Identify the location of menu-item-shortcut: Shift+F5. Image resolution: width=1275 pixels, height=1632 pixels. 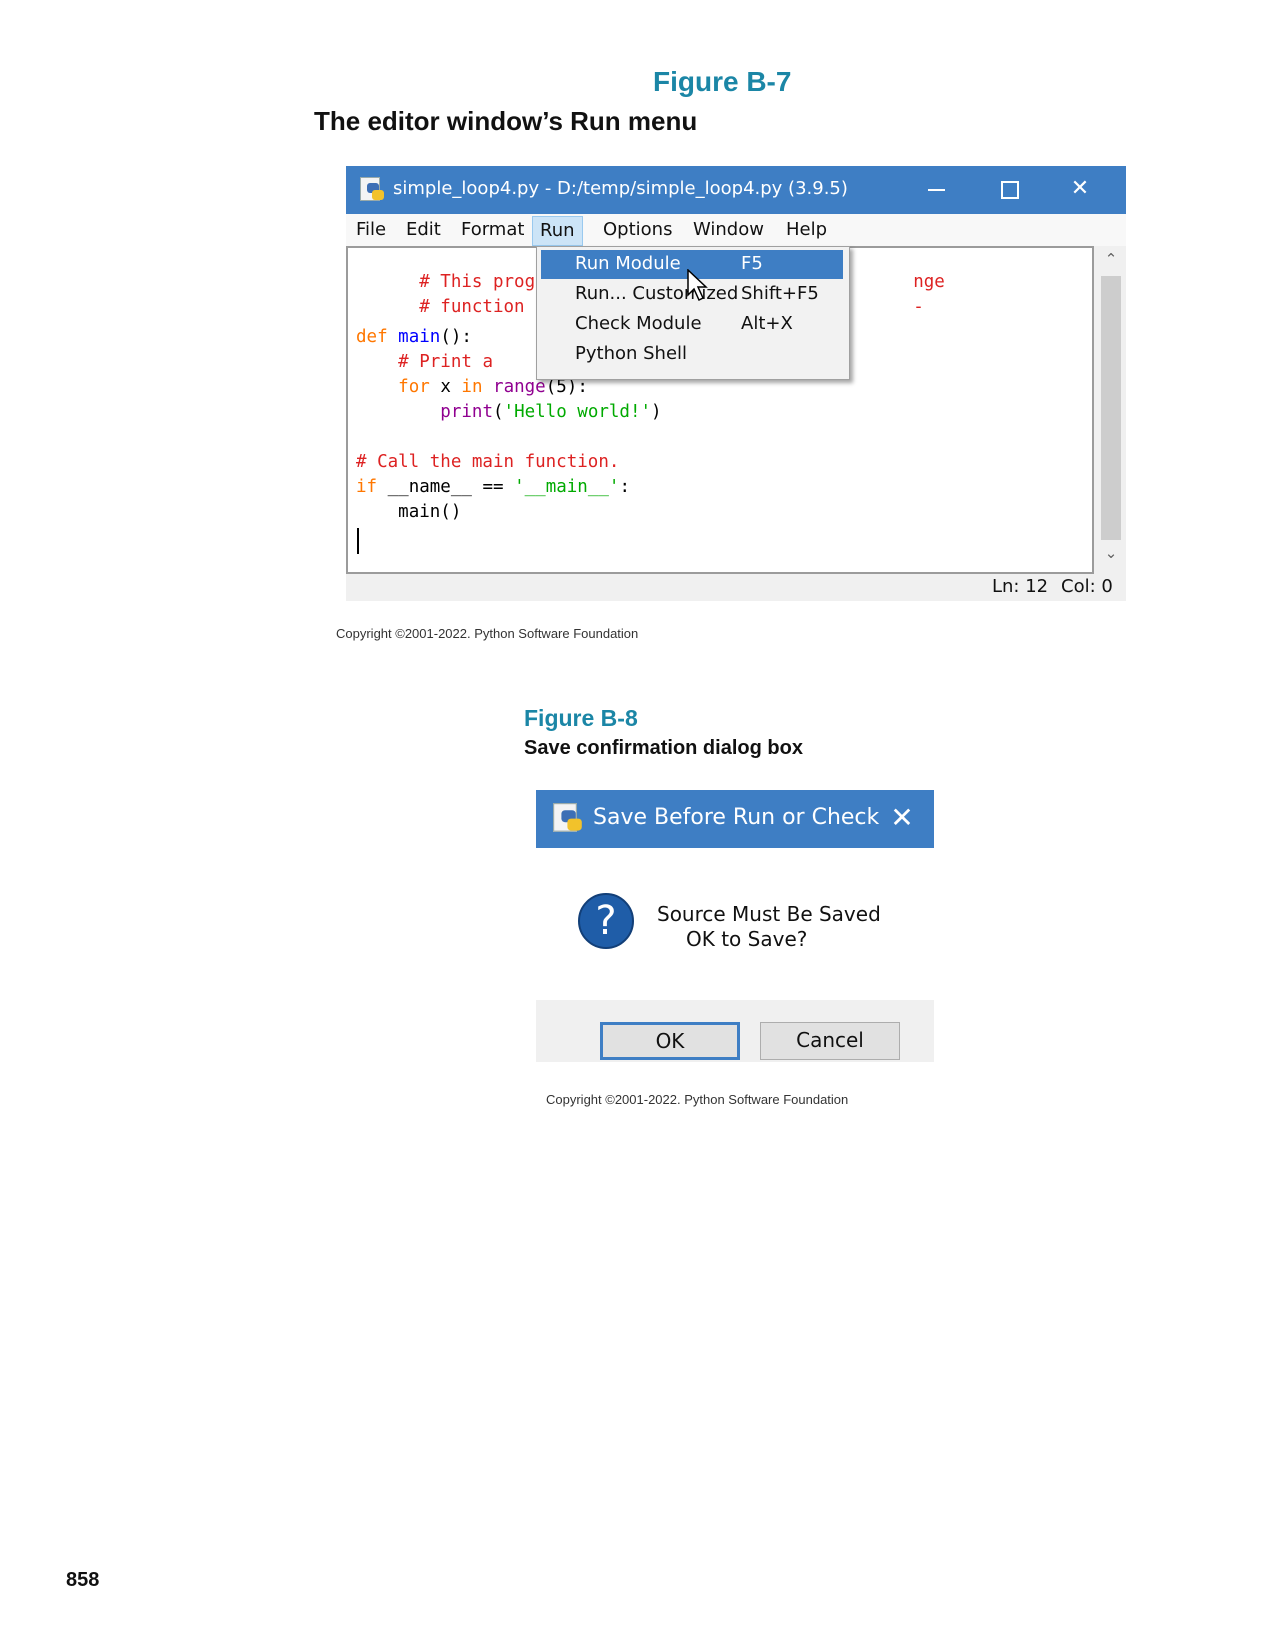
(780, 293).